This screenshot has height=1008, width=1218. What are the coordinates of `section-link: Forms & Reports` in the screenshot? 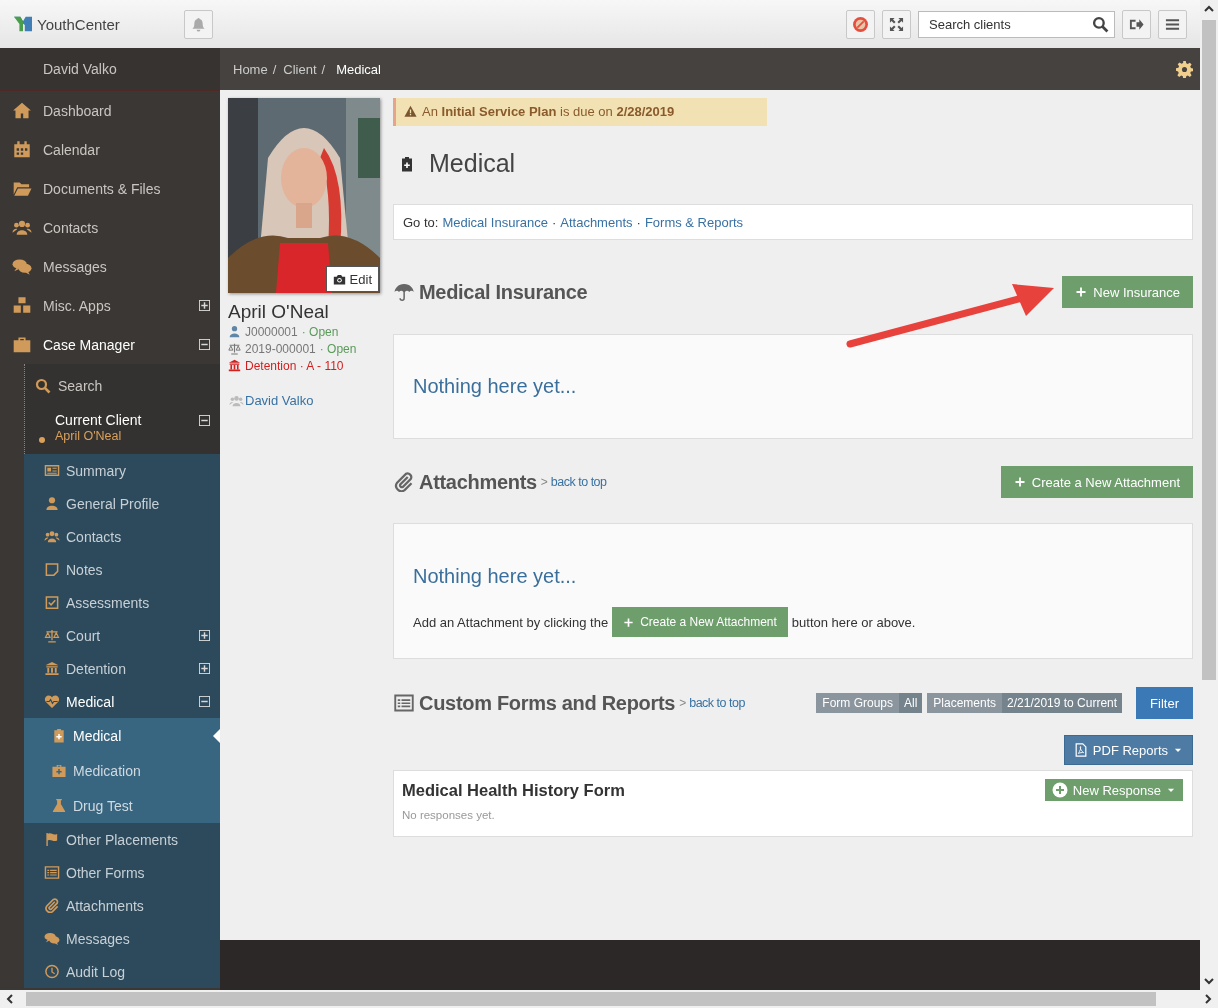 It's located at (694, 222).